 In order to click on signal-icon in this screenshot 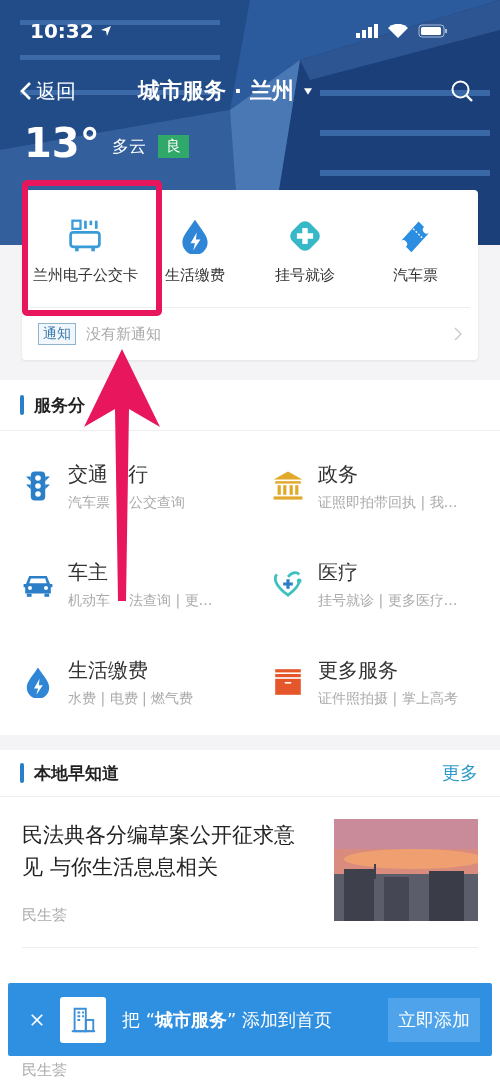, I will do `click(367, 31)`.